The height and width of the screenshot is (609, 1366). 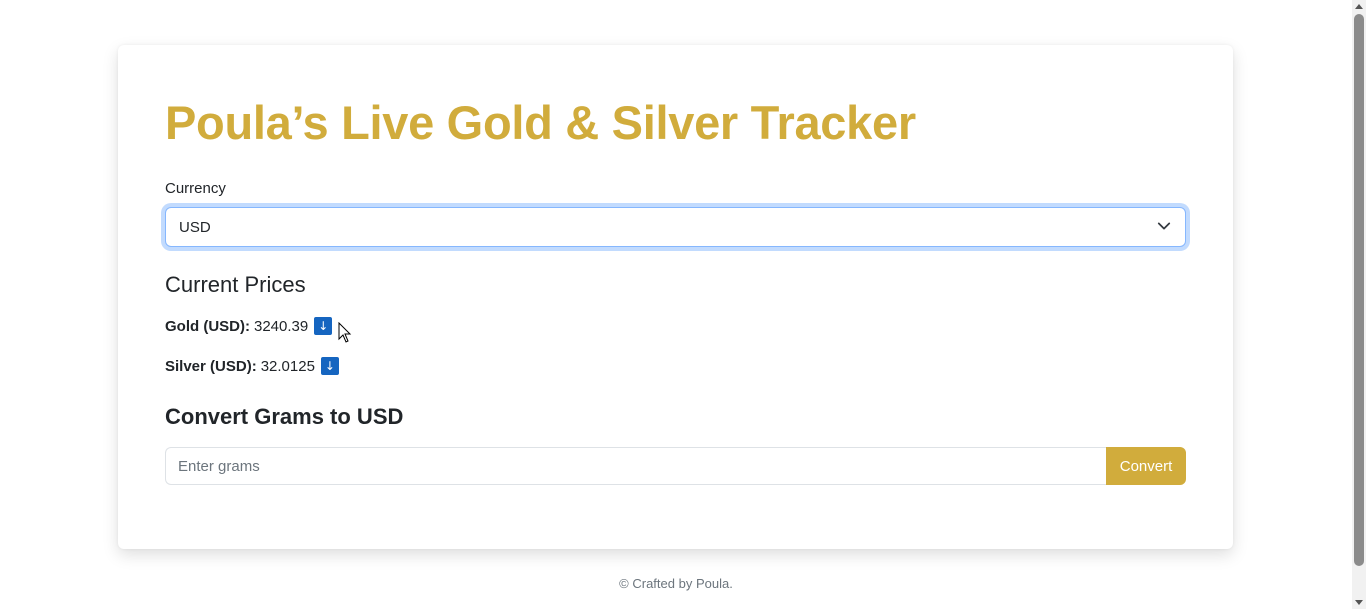 What do you see at coordinates (195, 188) in the screenshot?
I see `currency-label: Currency` at bounding box center [195, 188].